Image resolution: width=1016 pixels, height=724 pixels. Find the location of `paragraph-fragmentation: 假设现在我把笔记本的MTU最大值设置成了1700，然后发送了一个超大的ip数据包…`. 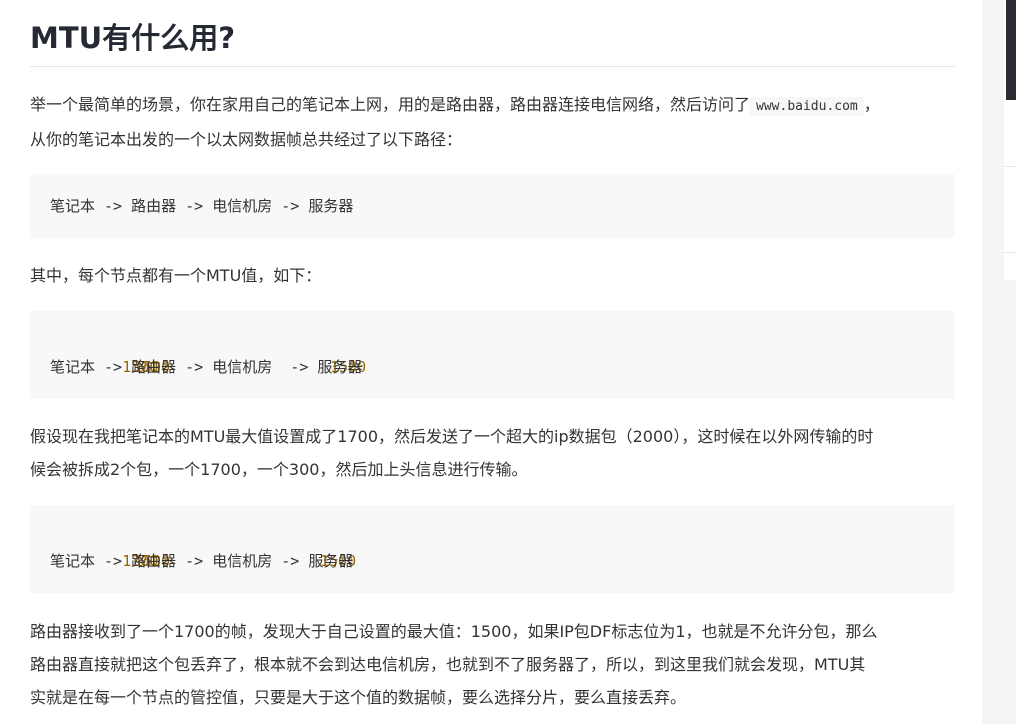

paragraph-fragmentation: 假设现在我把笔记本的MTU最大值设置成了1700，然后发送了一个超大的ip数据包… is located at coordinates (492, 453).